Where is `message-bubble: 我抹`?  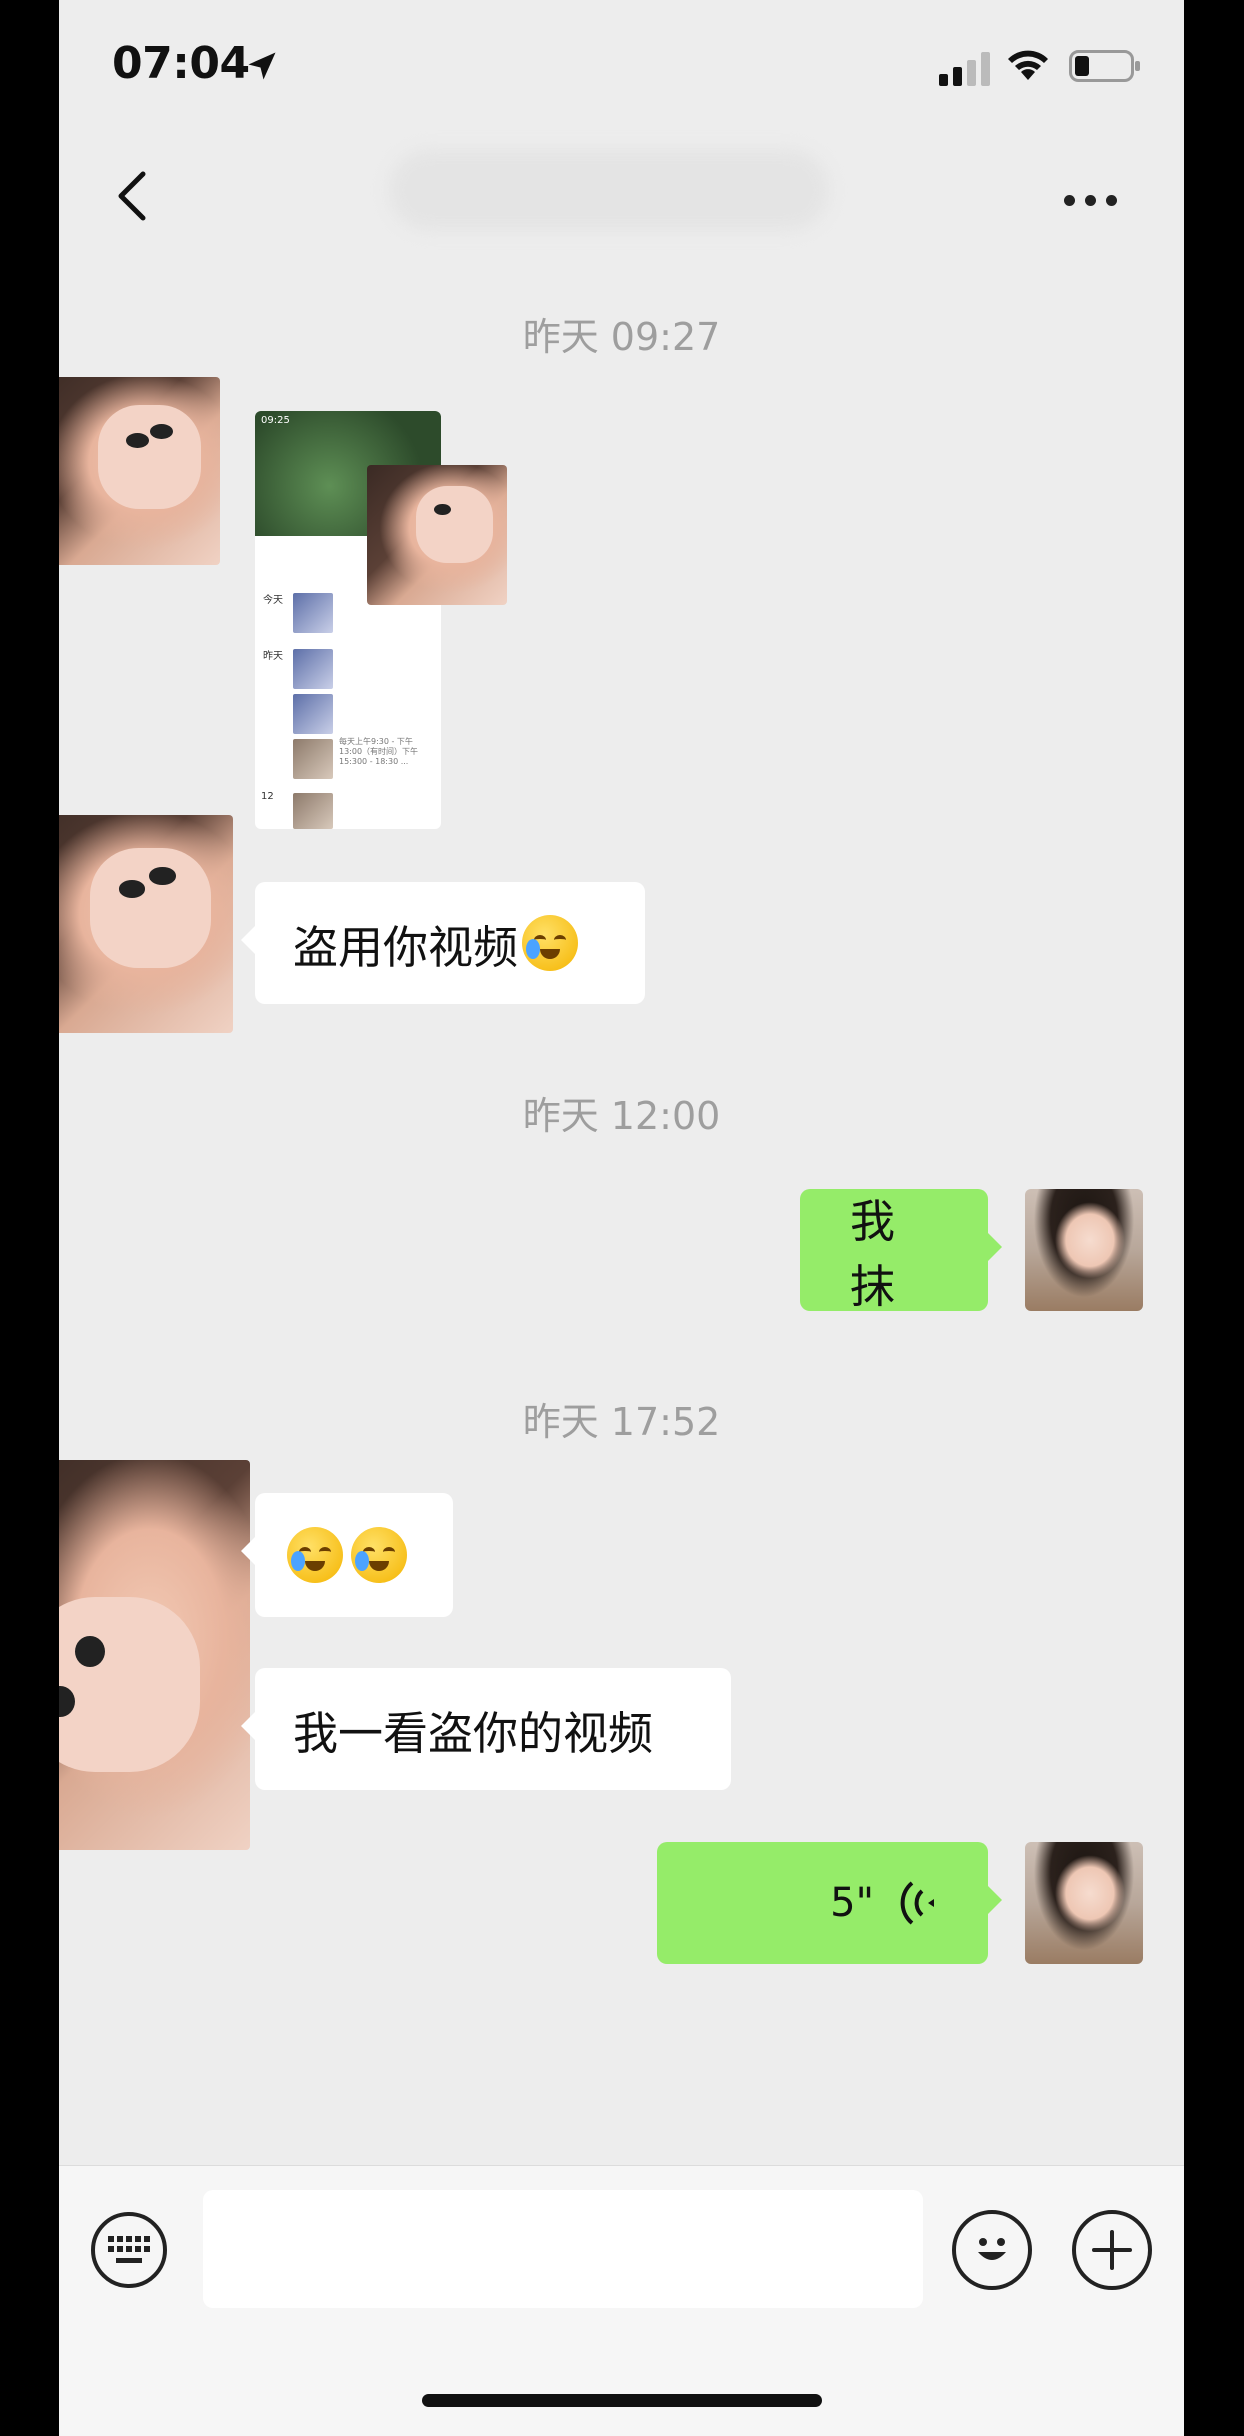
message-bubble: 我抹 is located at coordinates (901, 1251).